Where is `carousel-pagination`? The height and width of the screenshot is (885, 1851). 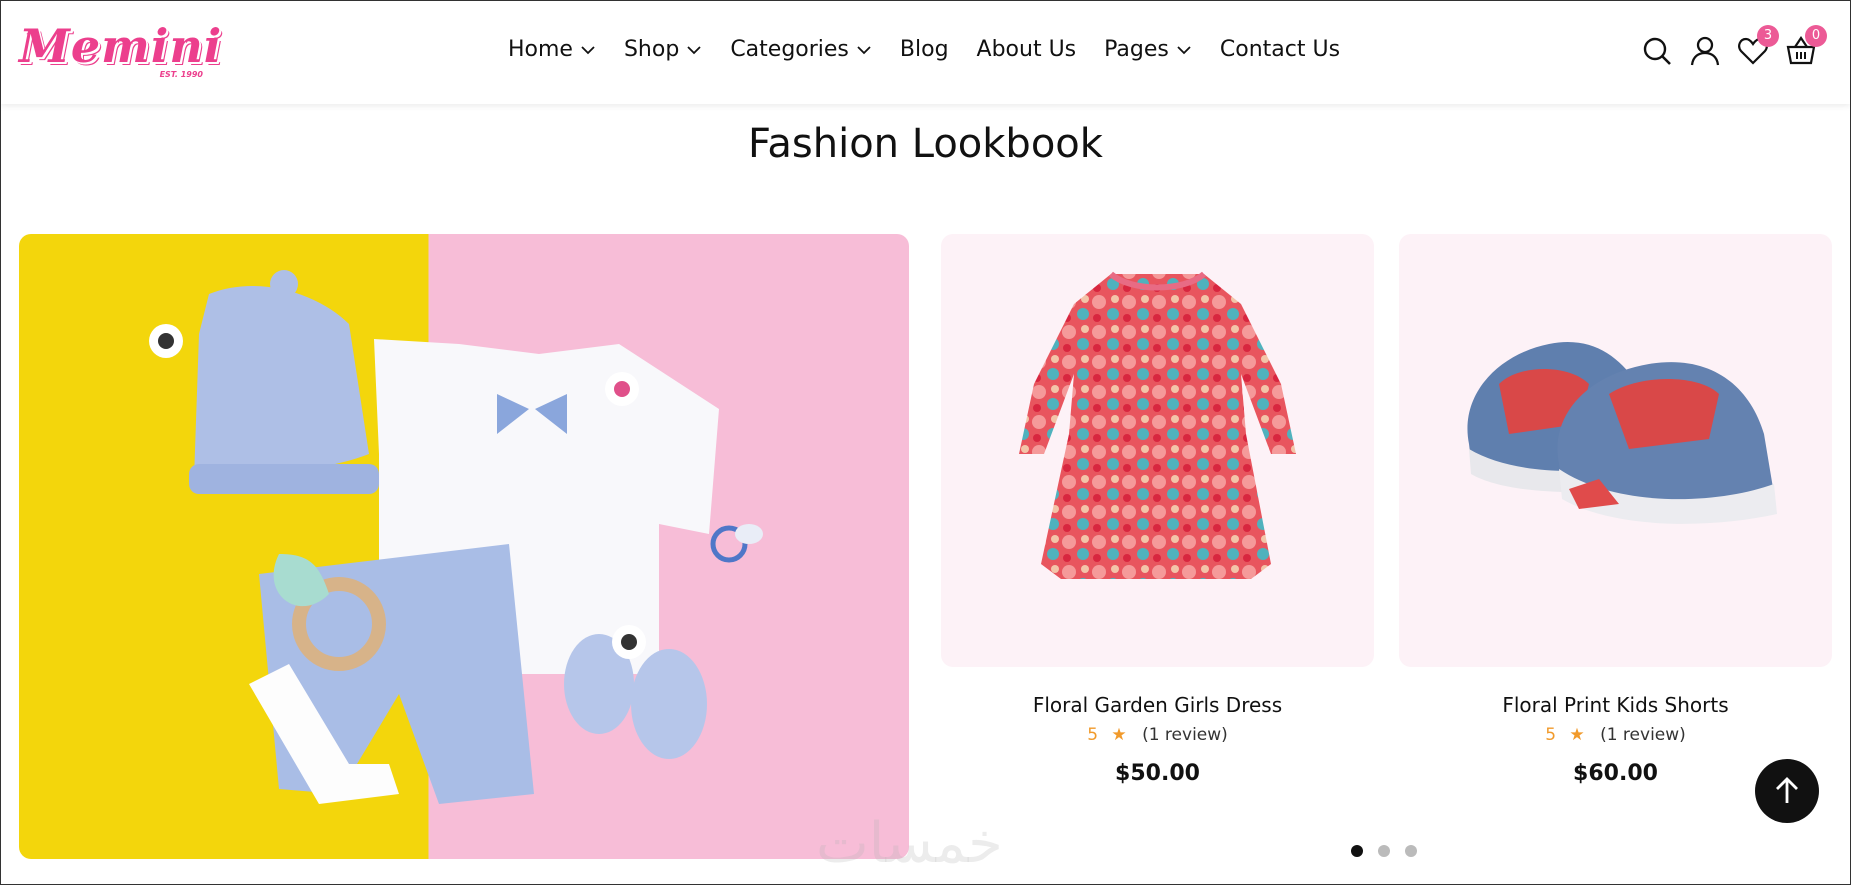
carousel-pagination is located at coordinates (1391, 851).